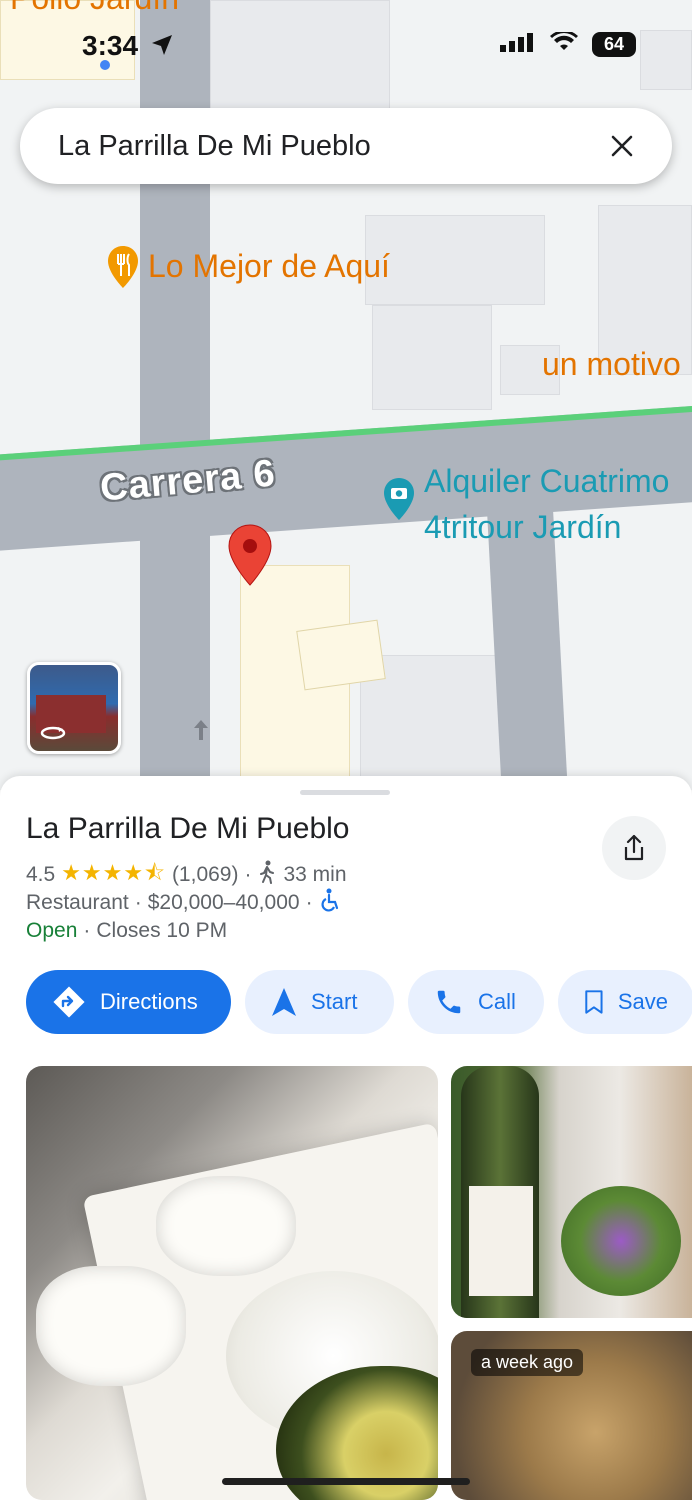 The image size is (692, 1500). I want to click on photo-grill-plate: a week ago, so click(571, 1415).